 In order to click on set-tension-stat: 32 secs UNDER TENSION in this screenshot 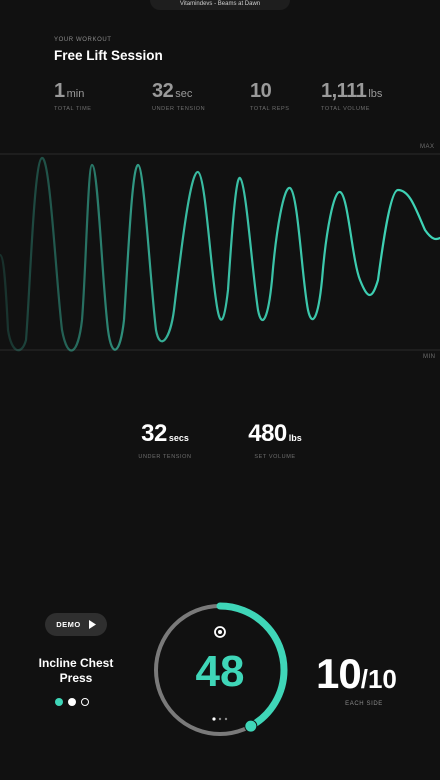, I will do `click(165, 440)`.